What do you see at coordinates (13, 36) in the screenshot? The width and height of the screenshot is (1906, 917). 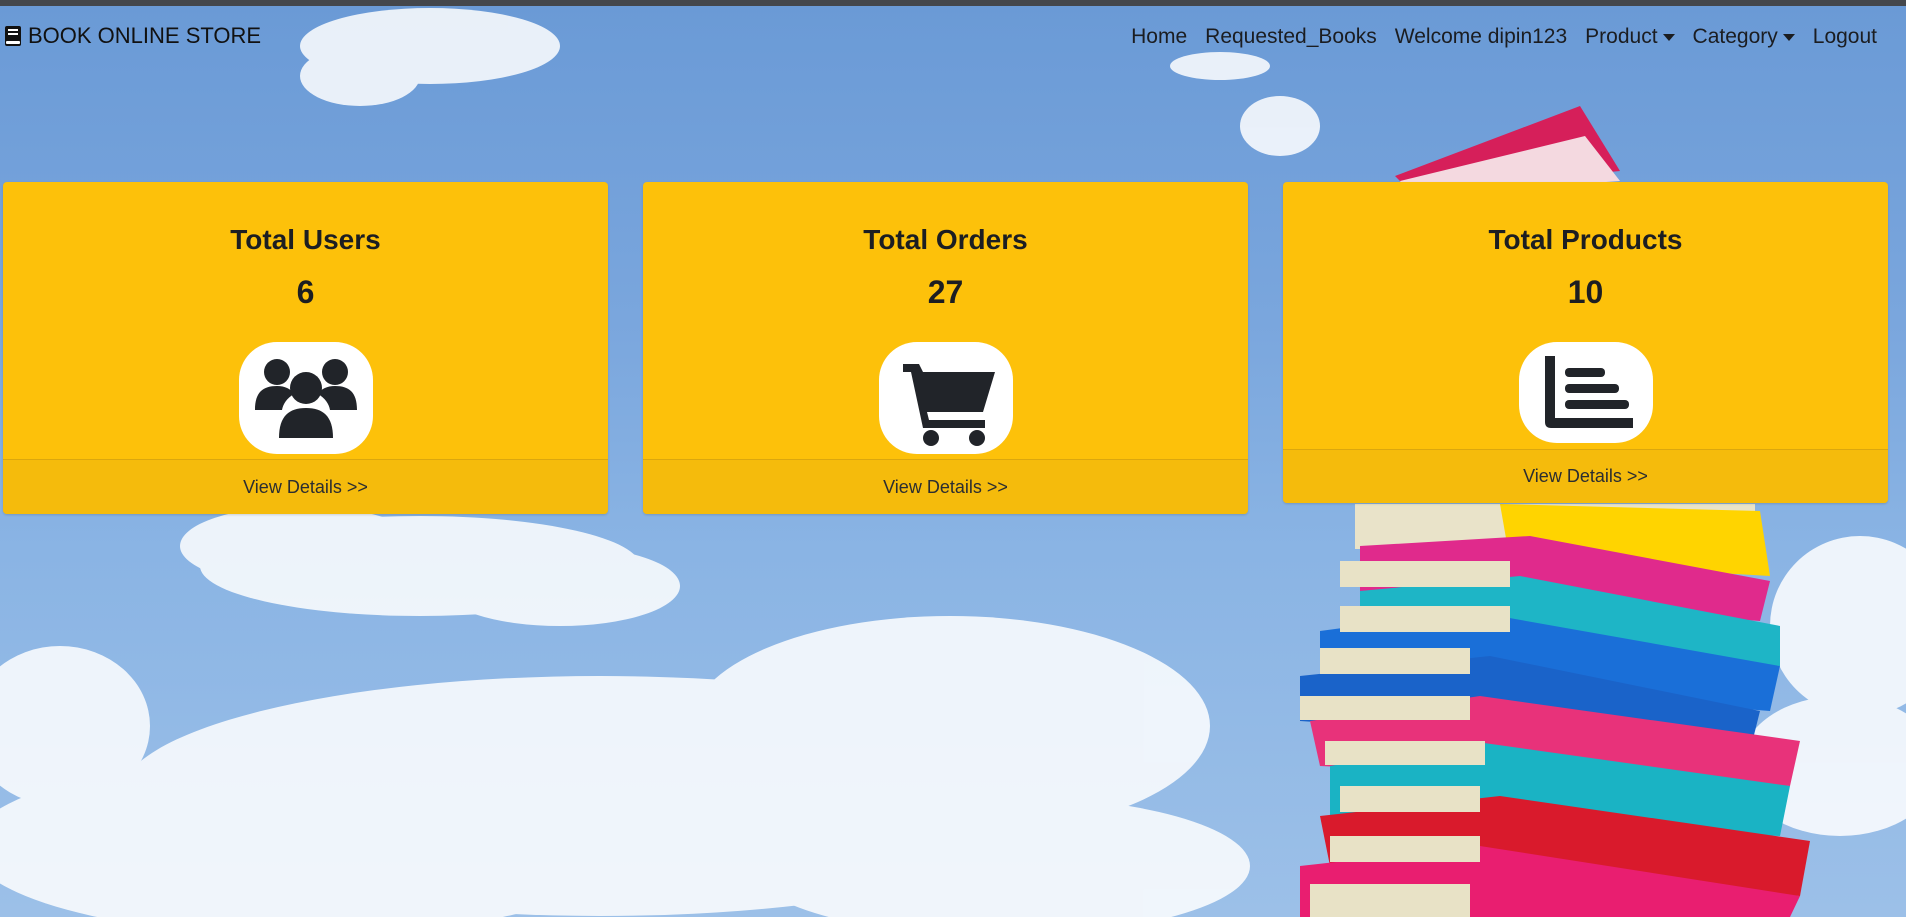 I see `book-icon` at bounding box center [13, 36].